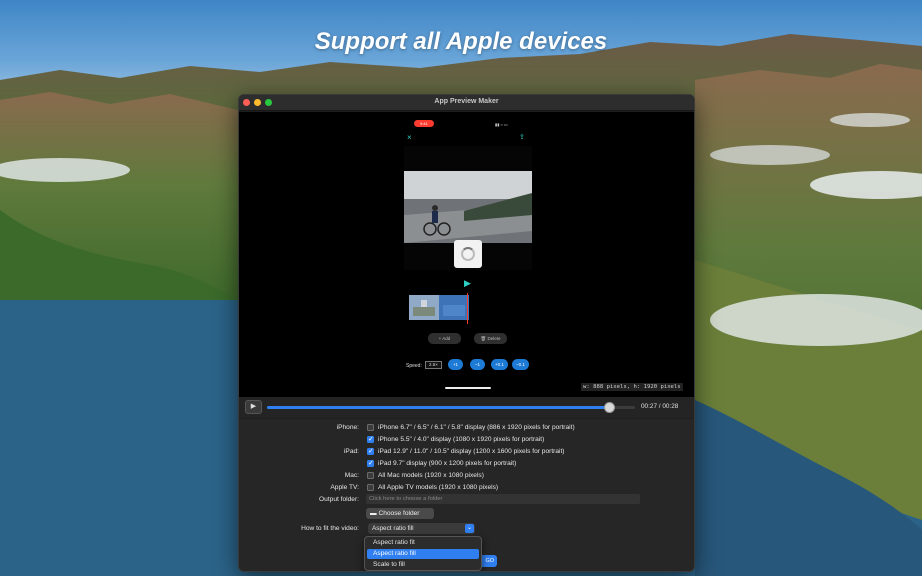 The width and height of the screenshot is (922, 576). What do you see at coordinates (469, 528) in the screenshot?
I see `chevron-down-icon: ⌄` at bounding box center [469, 528].